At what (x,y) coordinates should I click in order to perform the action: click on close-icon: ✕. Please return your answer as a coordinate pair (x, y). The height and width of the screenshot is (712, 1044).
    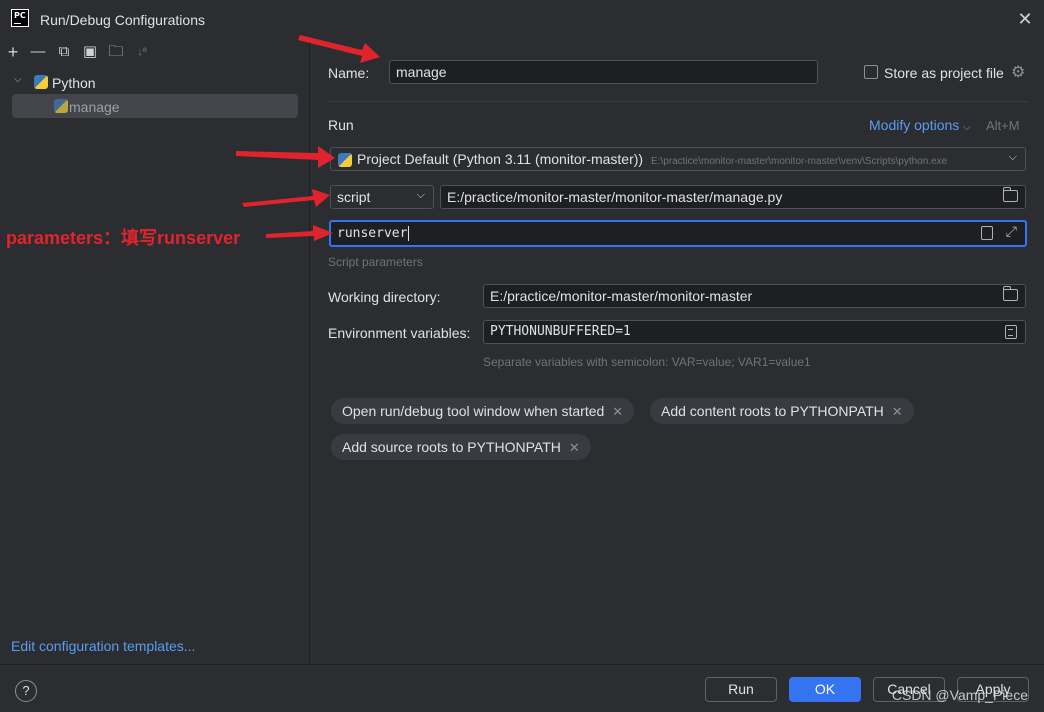
    Looking at the image, I should click on (1025, 19).